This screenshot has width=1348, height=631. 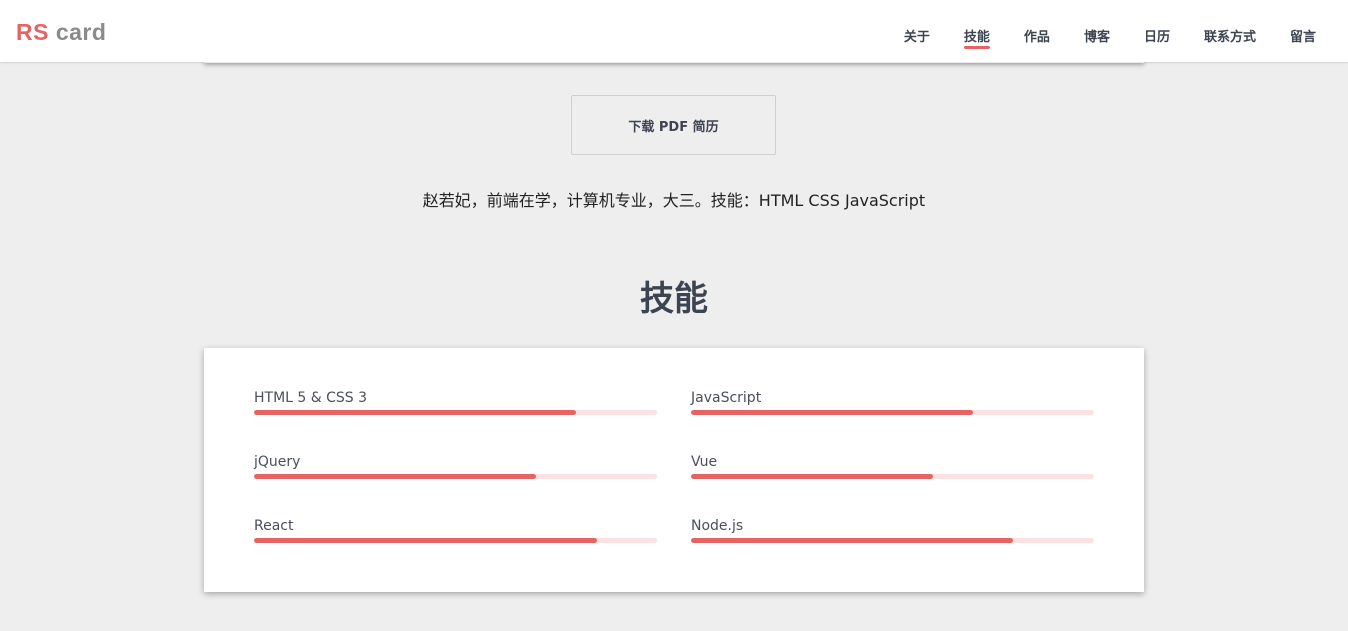 I want to click on nav-item-works: 作品, so click(x=1037, y=31).